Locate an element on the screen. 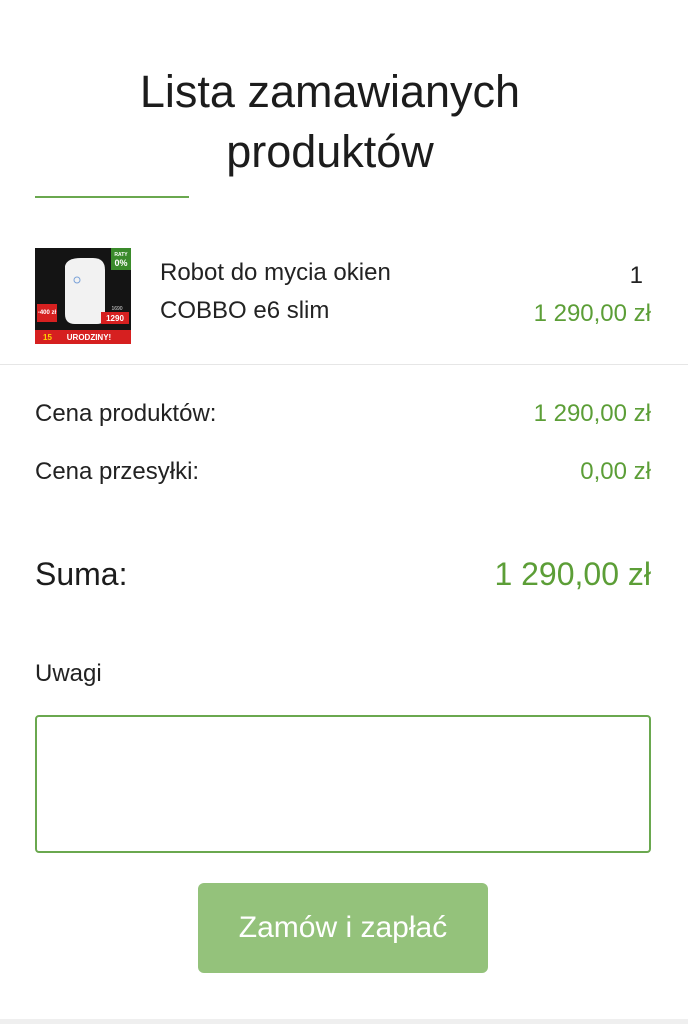  shipping-price-value: 0,00 zł is located at coordinates (615, 471).